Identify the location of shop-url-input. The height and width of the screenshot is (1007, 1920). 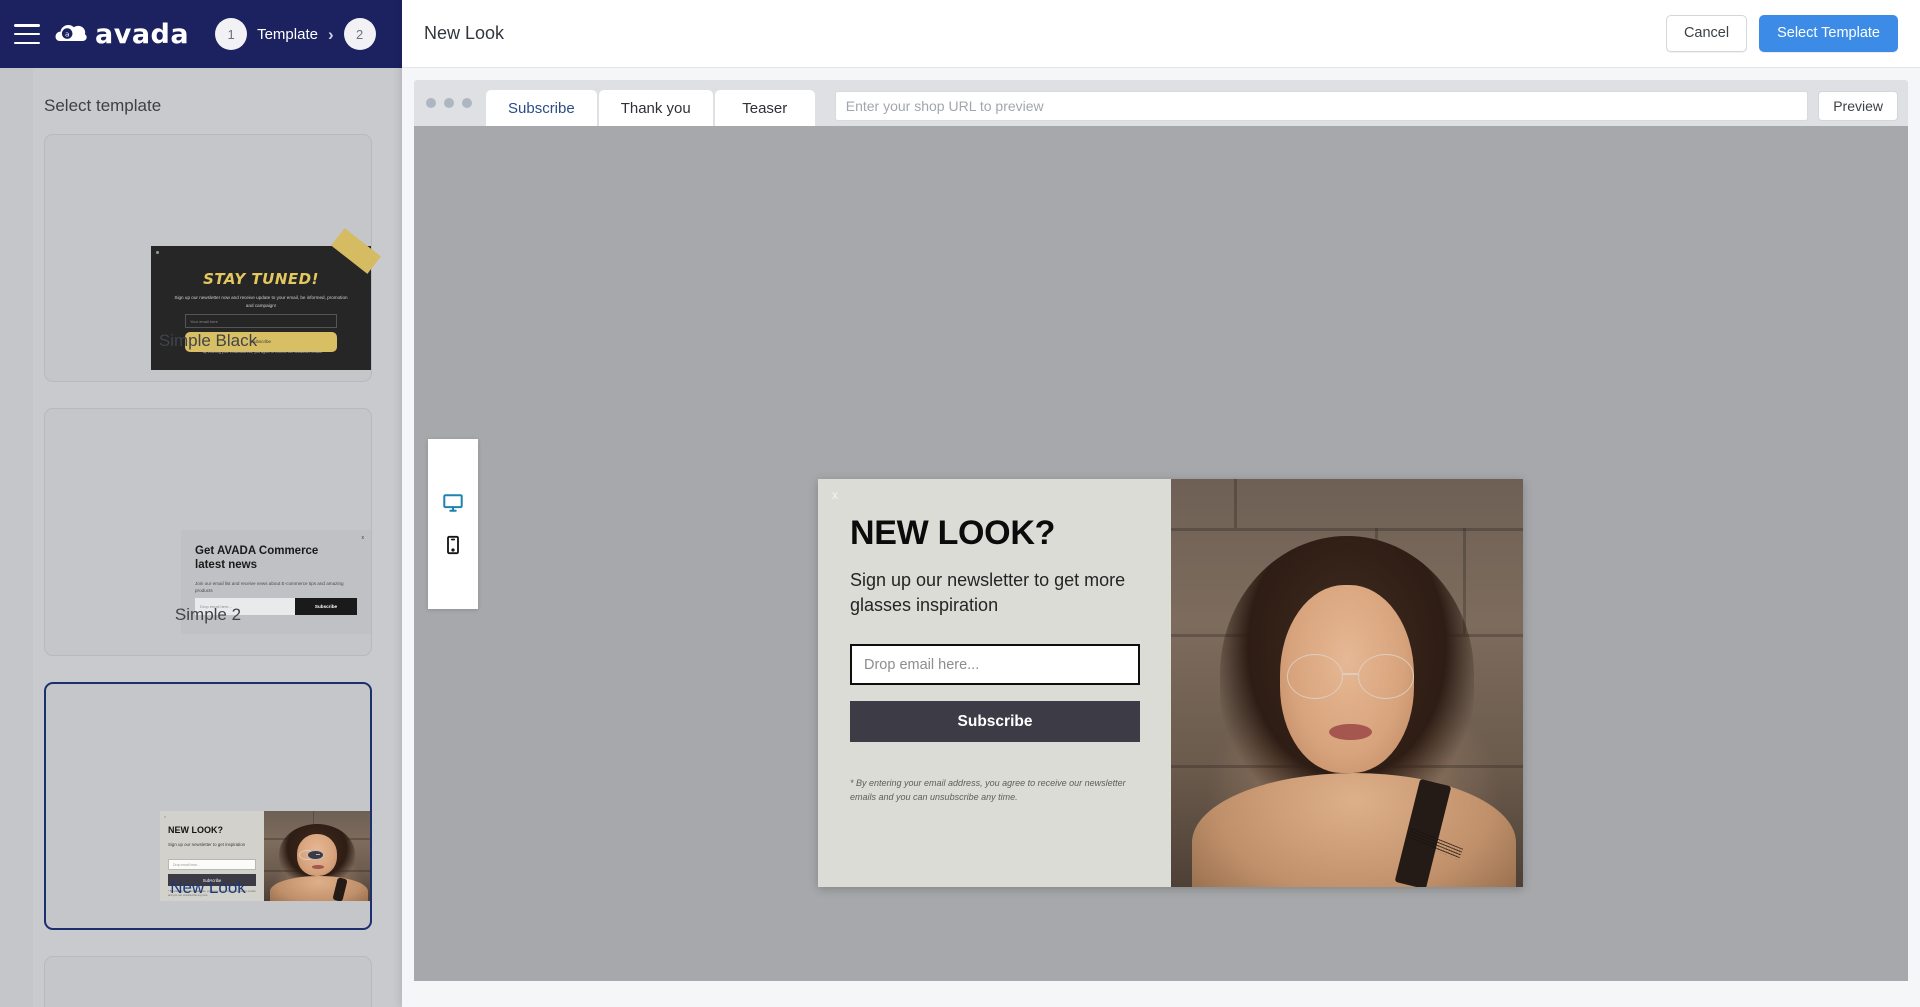
(1321, 106).